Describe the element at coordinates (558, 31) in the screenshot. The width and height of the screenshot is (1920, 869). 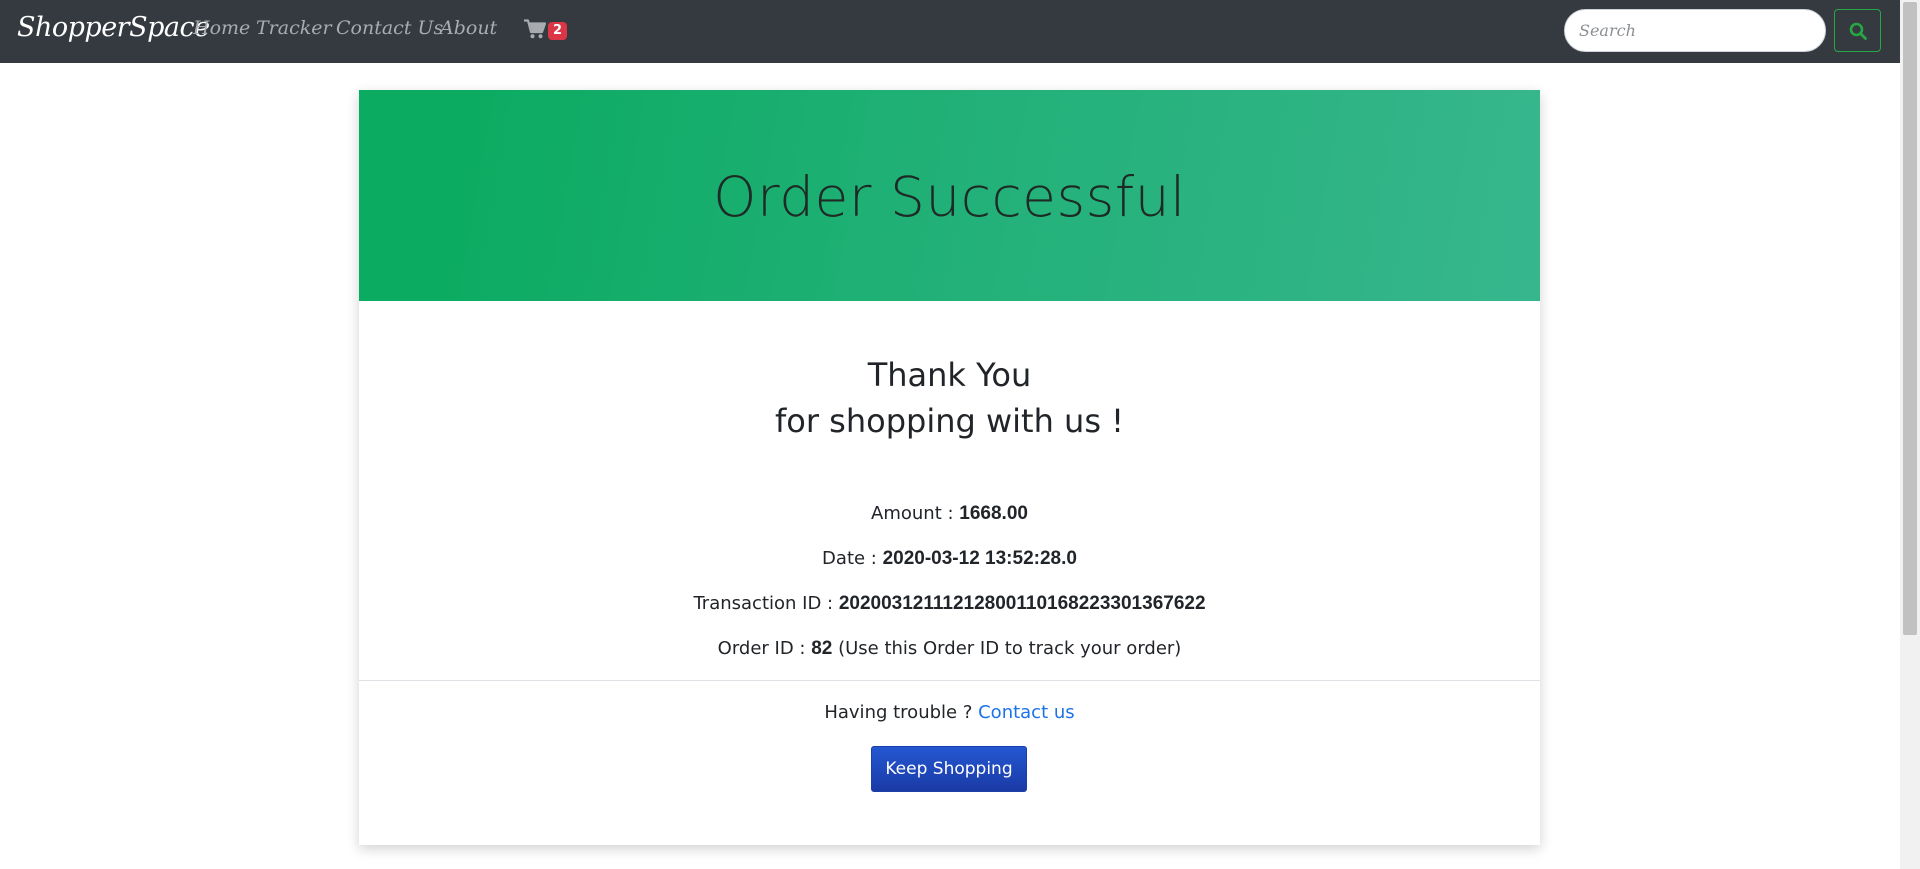
I see `cart-count-badge: 2` at that location.